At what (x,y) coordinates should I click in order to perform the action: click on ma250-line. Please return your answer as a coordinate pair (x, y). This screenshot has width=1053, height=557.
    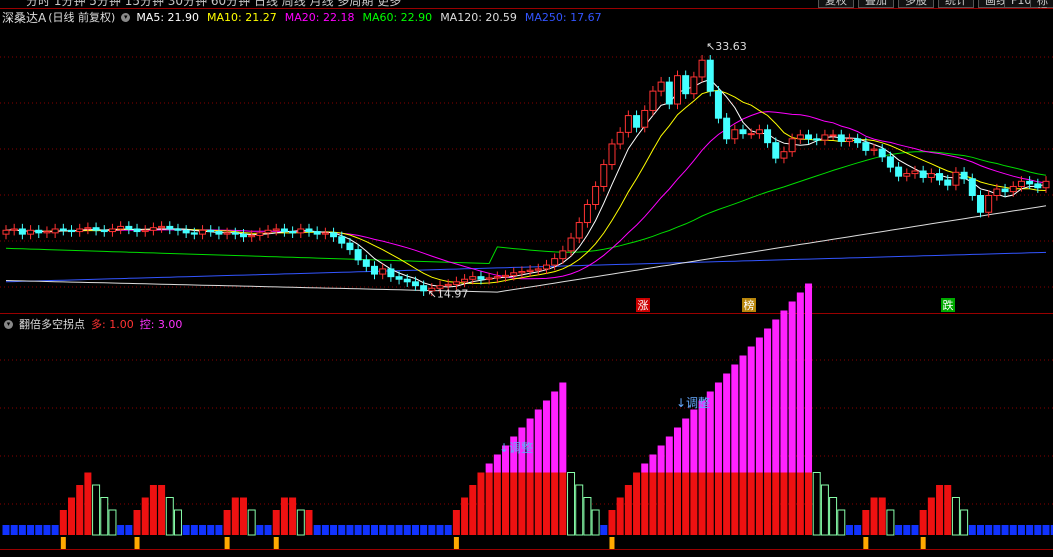
    Looking at the image, I should click on (526, 267).